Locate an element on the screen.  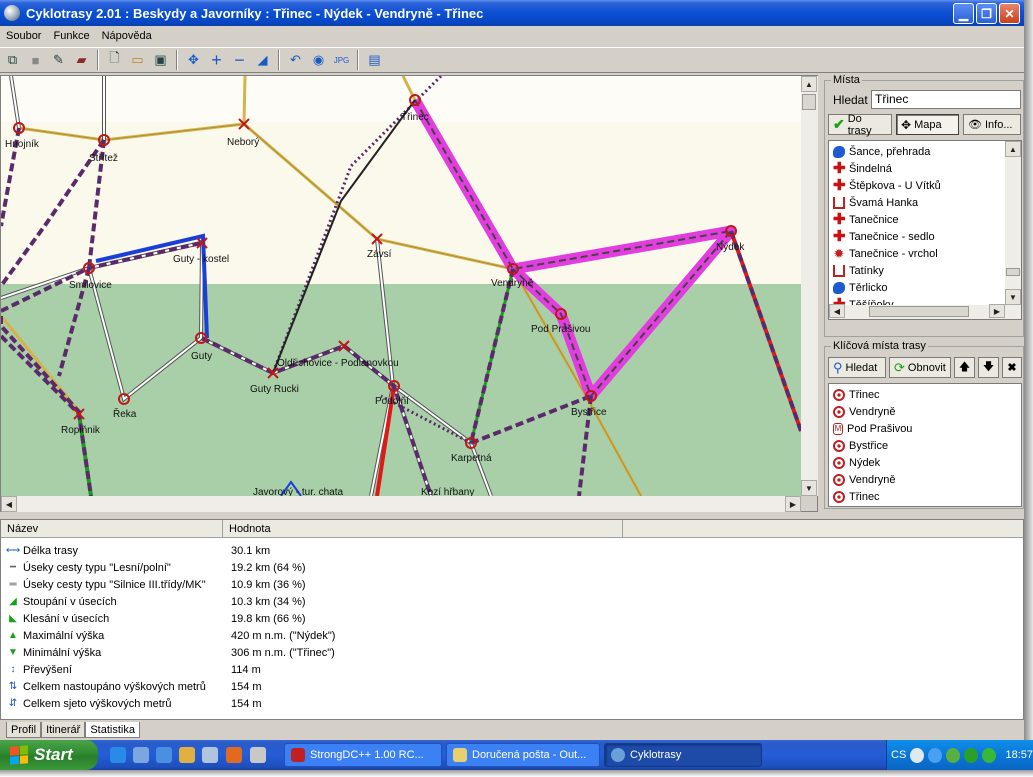
tab-itinerar: Itinerář is located at coordinates (63, 730).